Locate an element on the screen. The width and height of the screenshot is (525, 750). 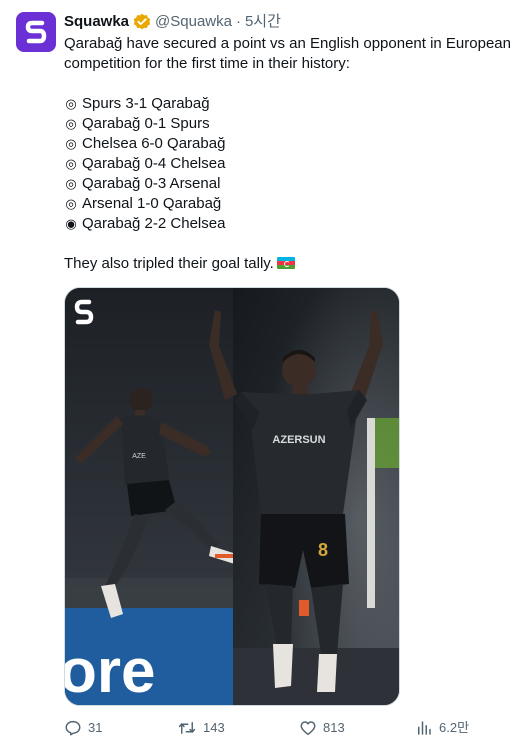
result-text: Arsenal 1-0 Qarabağ is located at coordinates (152, 203).